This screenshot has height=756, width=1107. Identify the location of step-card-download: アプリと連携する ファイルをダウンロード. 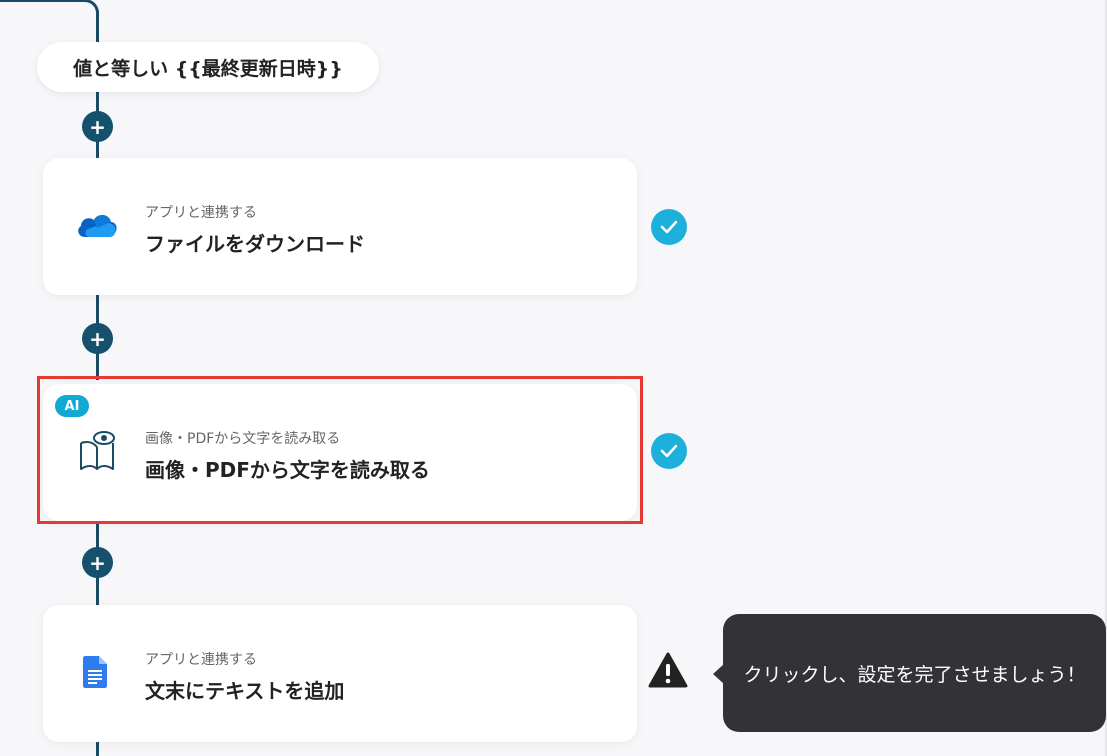
(340, 226).